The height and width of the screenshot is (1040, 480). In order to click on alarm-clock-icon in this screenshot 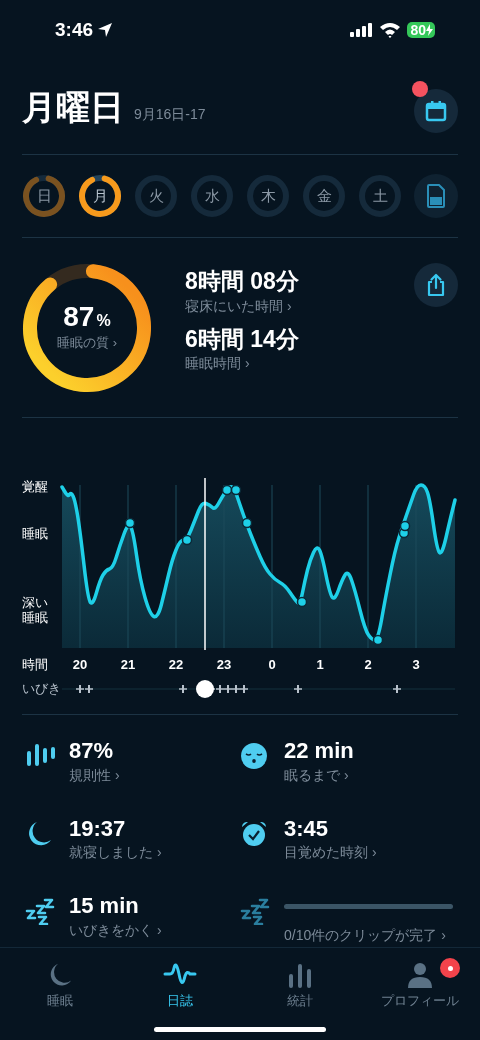, I will do `click(254, 833)`.